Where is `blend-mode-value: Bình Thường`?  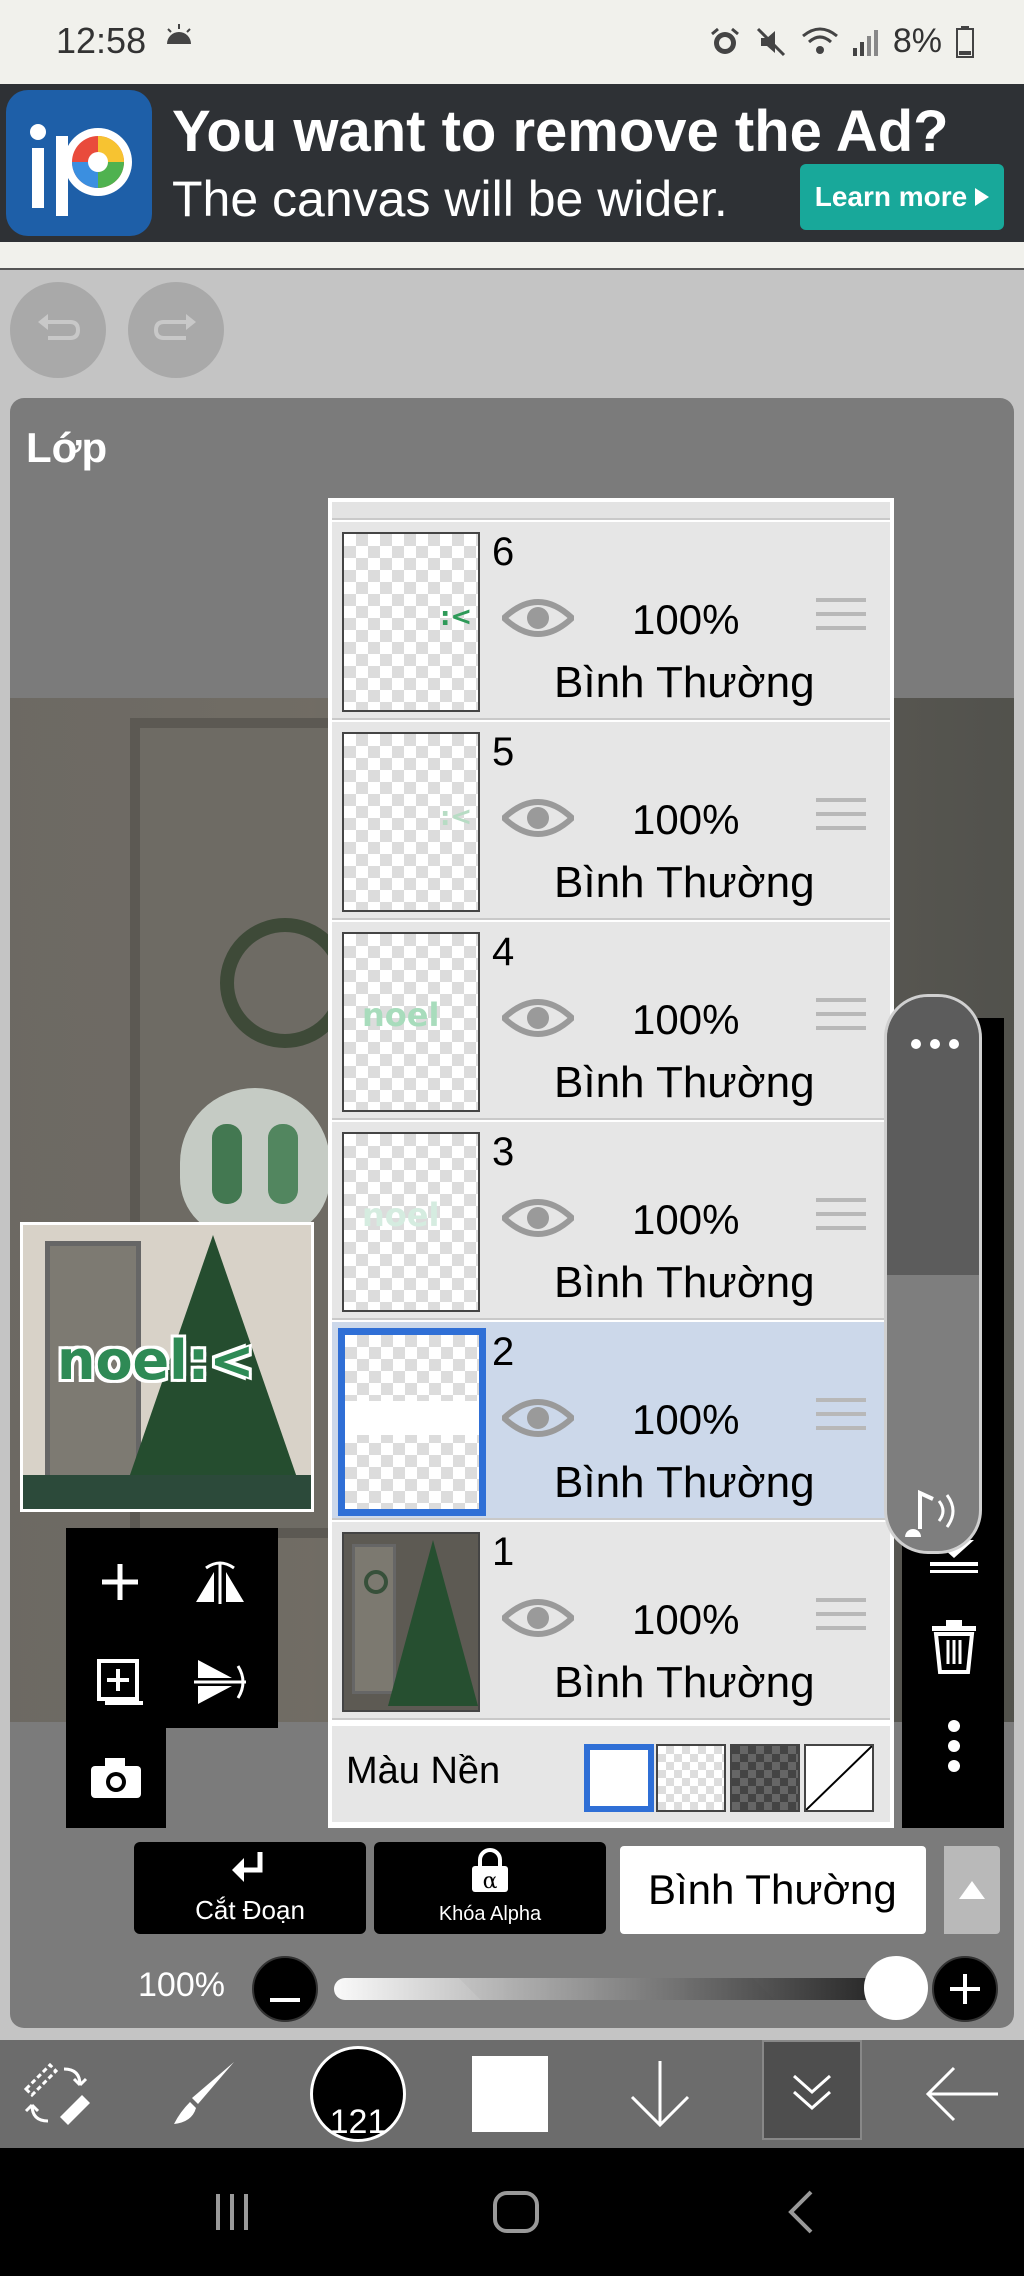 blend-mode-value: Bình Thường is located at coordinates (772, 1889).